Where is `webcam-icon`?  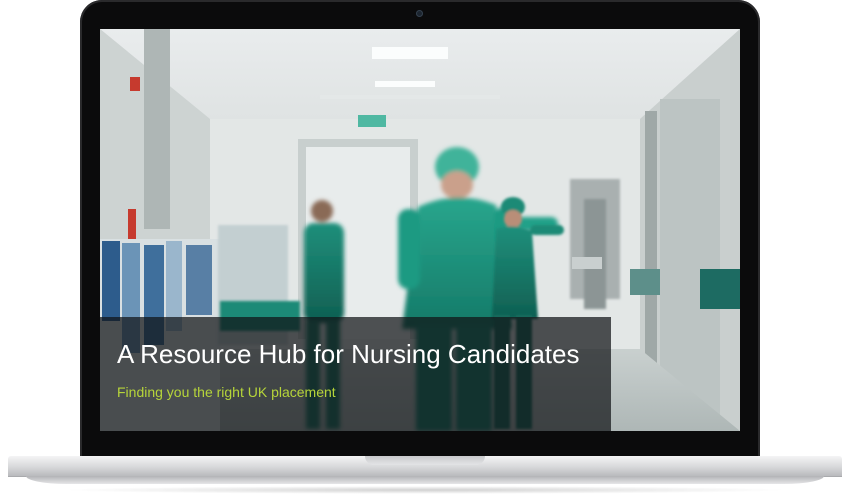 webcam-icon is located at coordinates (419, 13).